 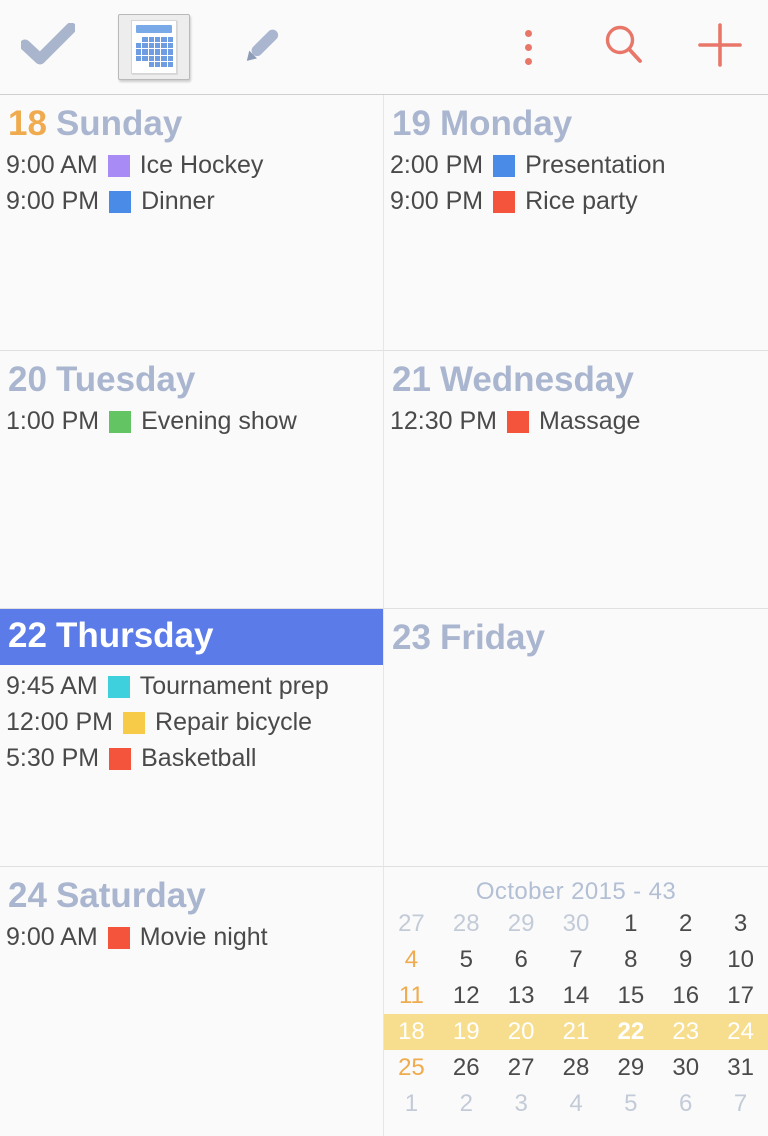 I want to click on event-time: 9:45 AM, so click(x=52, y=686).